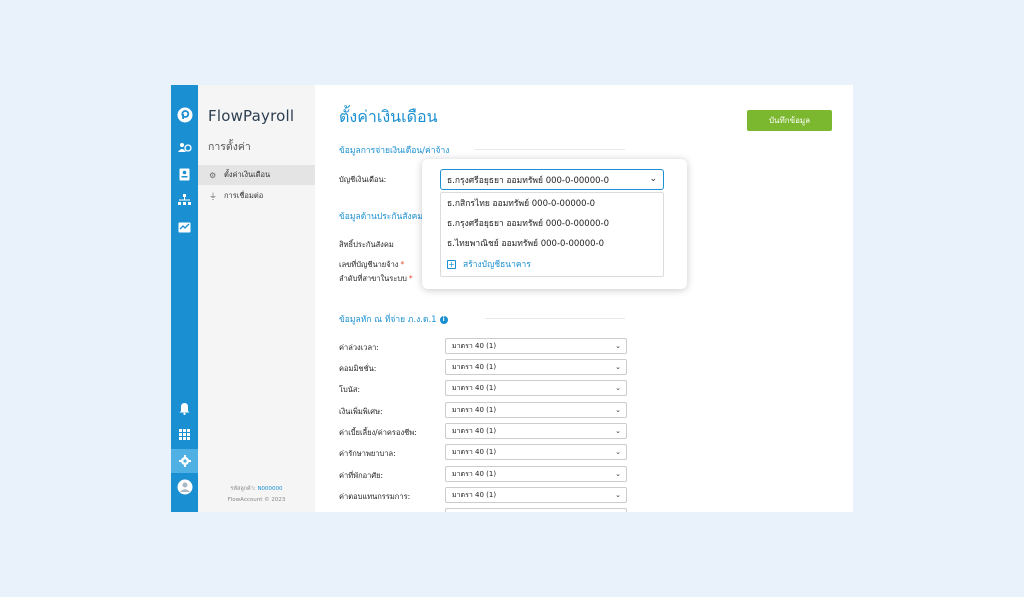 Image resolution: width=1024 pixels, height=597 pixels. What do you see at coordinates (184, 461) in the screenshot?
I see `settings-gear-icon` at bounding box center [184, 461].